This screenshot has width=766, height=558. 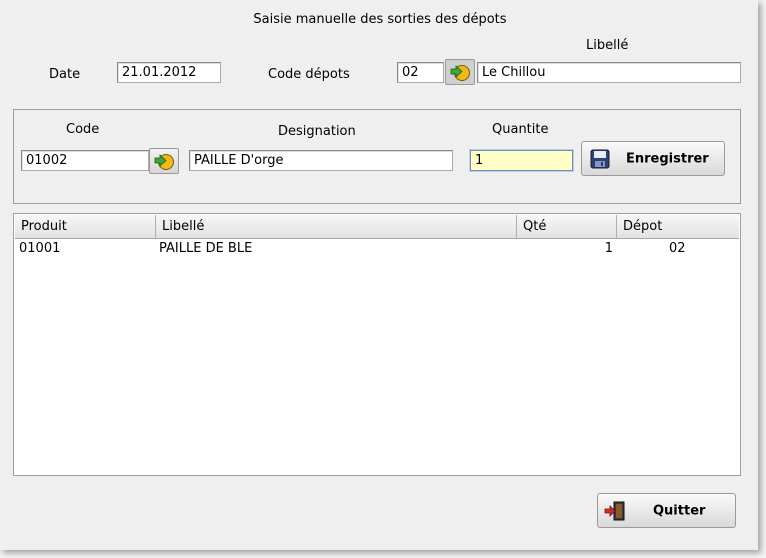 I want to click on date-field: 21.01.2012, so click(x=169, y=72).